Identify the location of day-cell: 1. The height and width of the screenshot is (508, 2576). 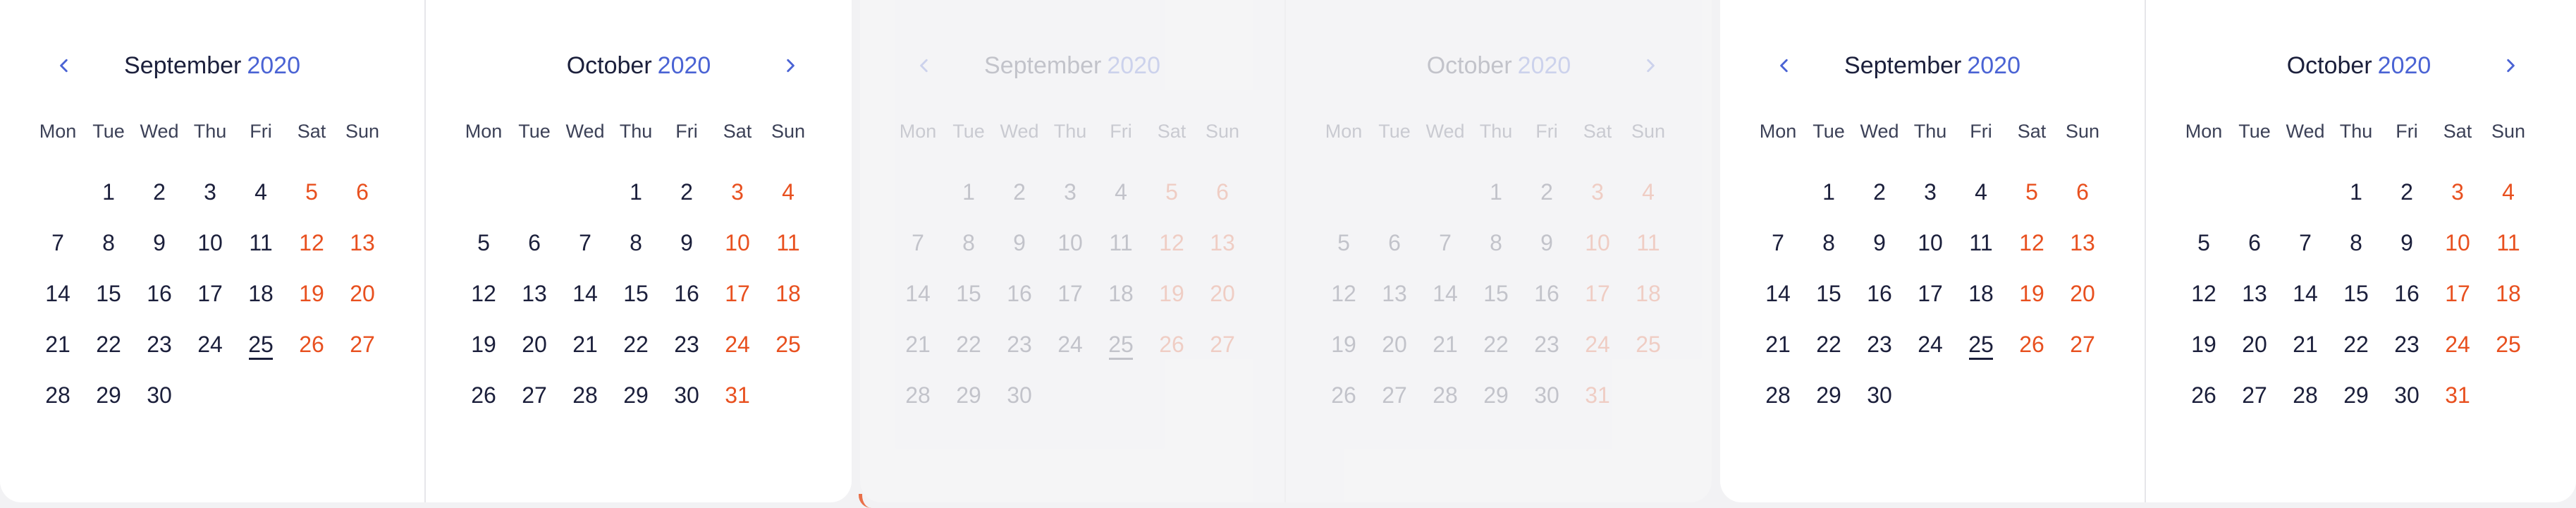
(636, 192).